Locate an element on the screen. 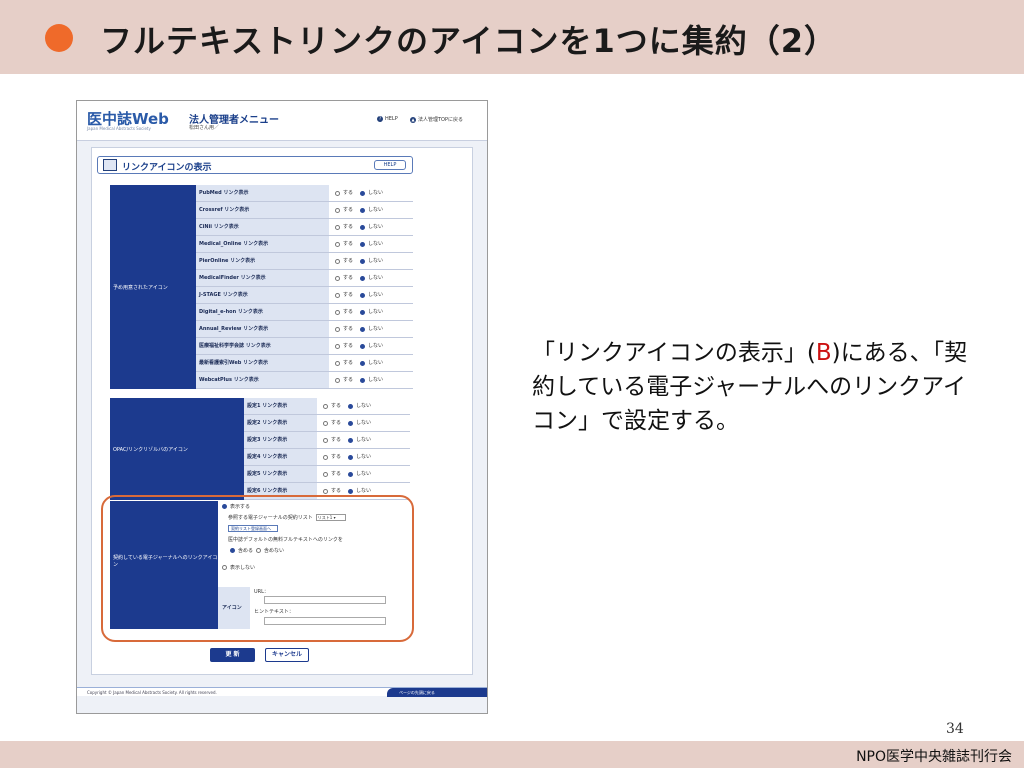 The height and width of the screenshot is (768, 1024). page-top-button: ページの先頭に戻る is located at coordinates (437, 692).